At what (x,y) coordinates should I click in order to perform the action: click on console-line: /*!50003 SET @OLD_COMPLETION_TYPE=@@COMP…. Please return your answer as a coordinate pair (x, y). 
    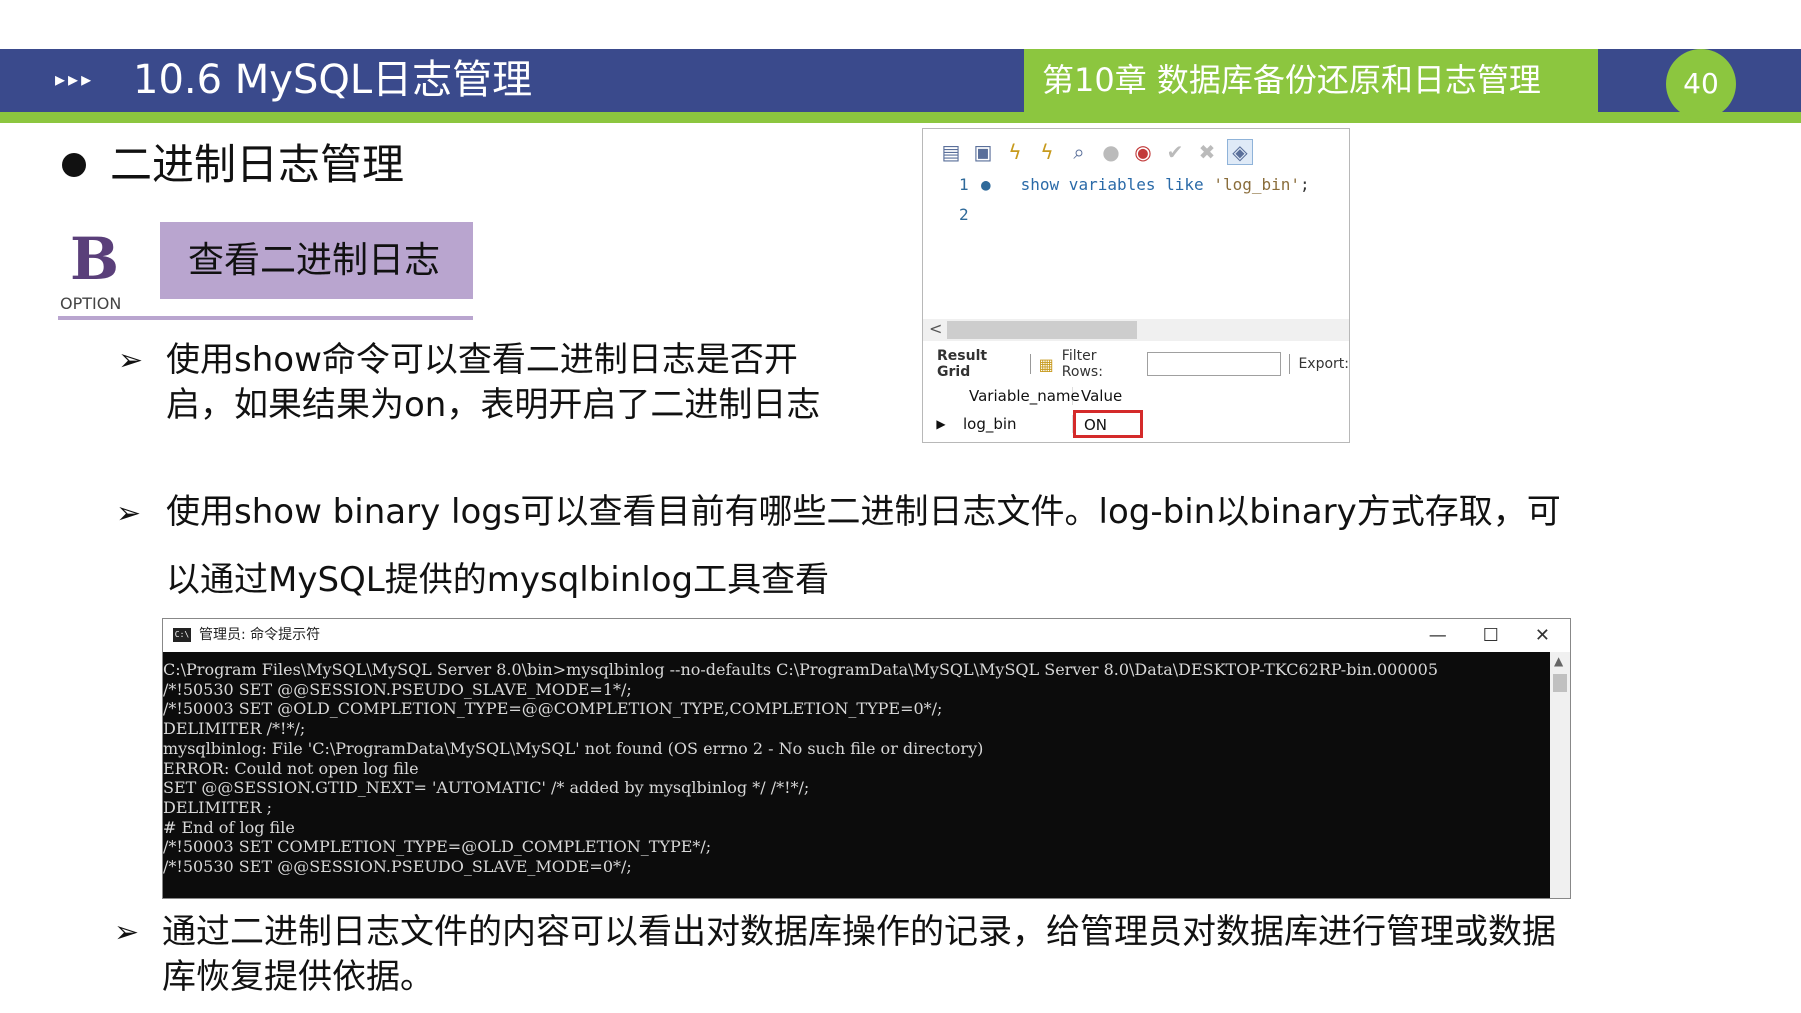
    Looking at the image, I should click on (553, 709).